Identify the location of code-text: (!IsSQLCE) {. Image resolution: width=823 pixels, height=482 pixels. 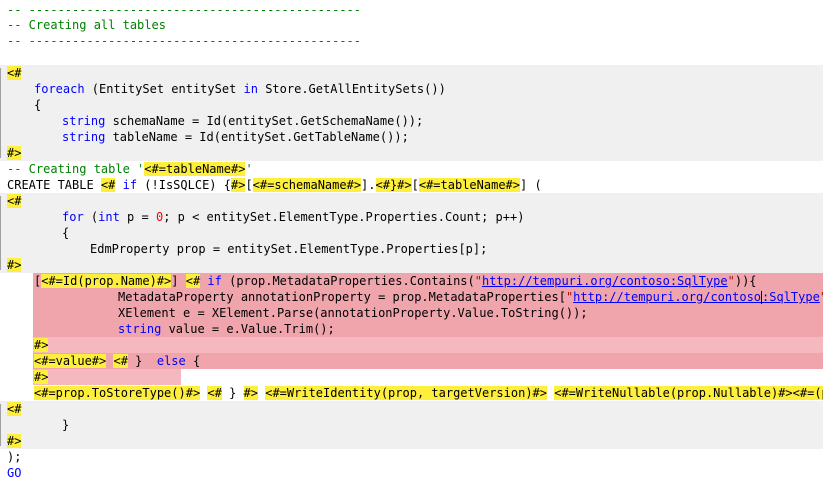
(184, 185).